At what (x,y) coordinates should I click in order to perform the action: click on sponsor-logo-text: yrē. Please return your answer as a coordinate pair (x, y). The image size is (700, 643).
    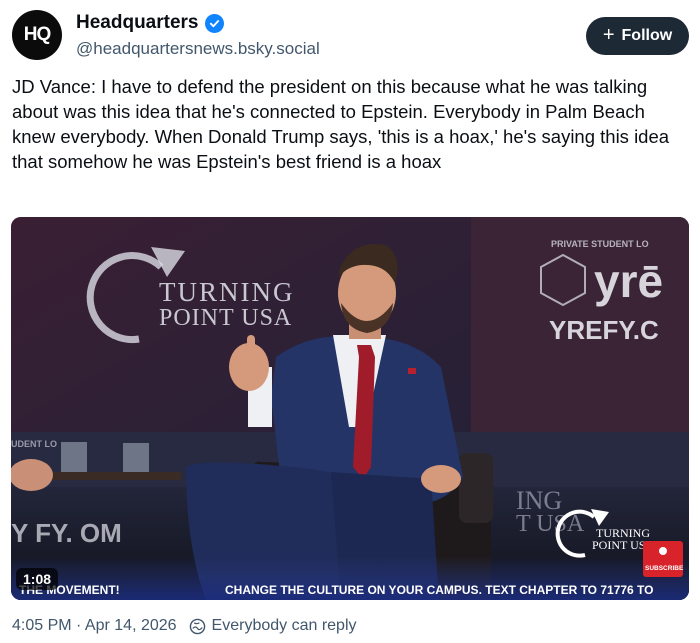
    Looking at the image, I should click on (628, 281).